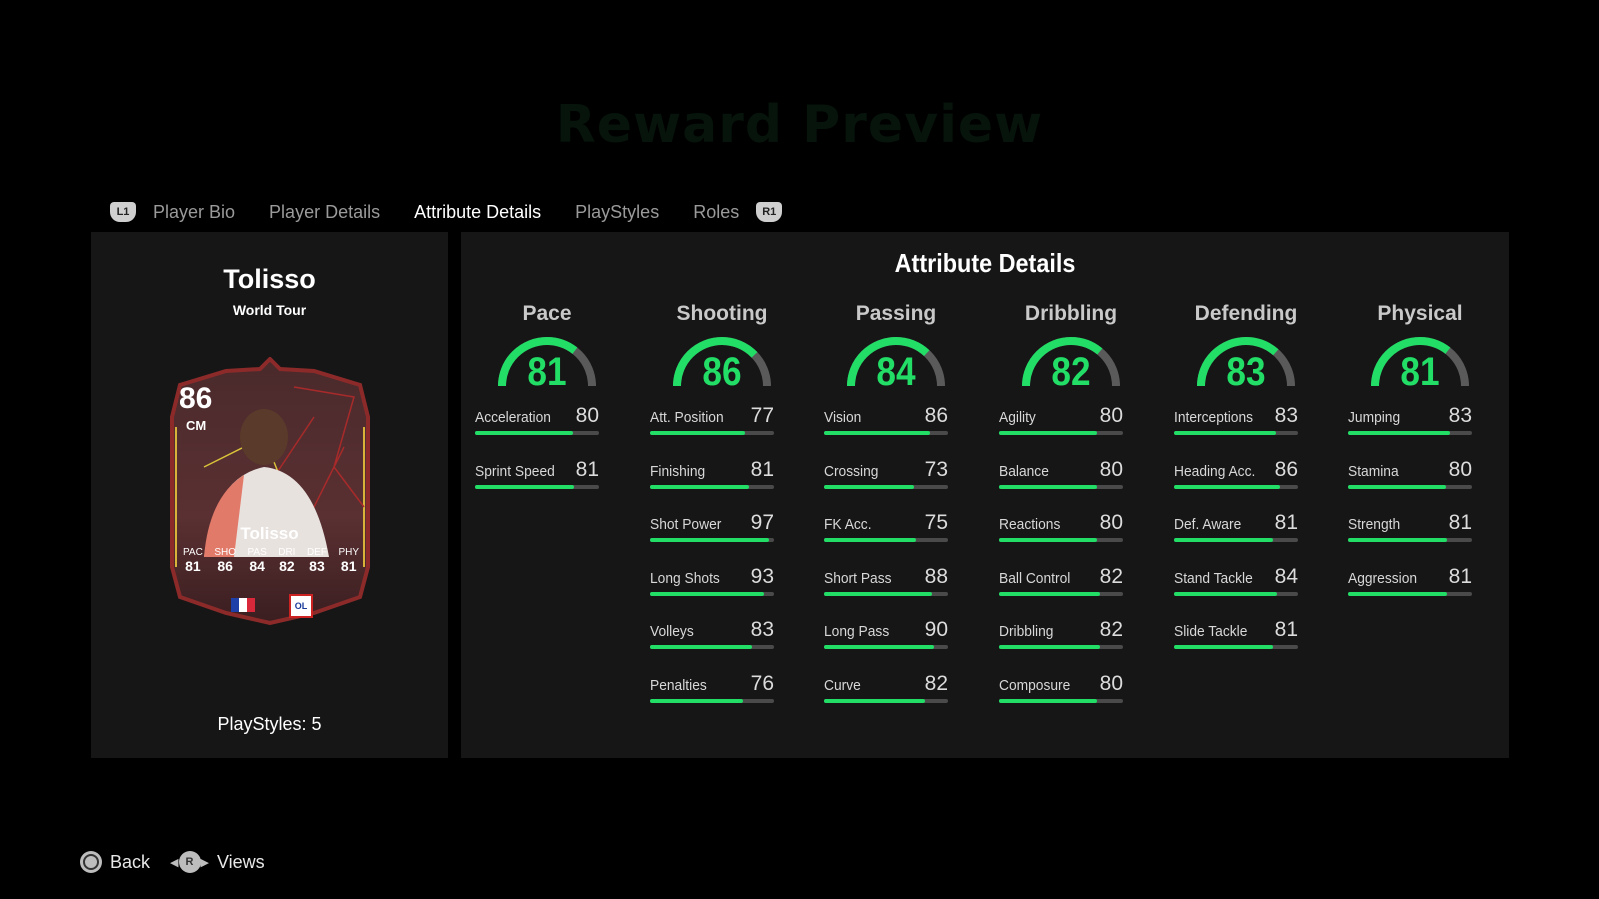  What do you see at coordinates (123, 212) in the screenshot?
I see `l1-bumper-icon: L1` at bounding box center [123, 212].